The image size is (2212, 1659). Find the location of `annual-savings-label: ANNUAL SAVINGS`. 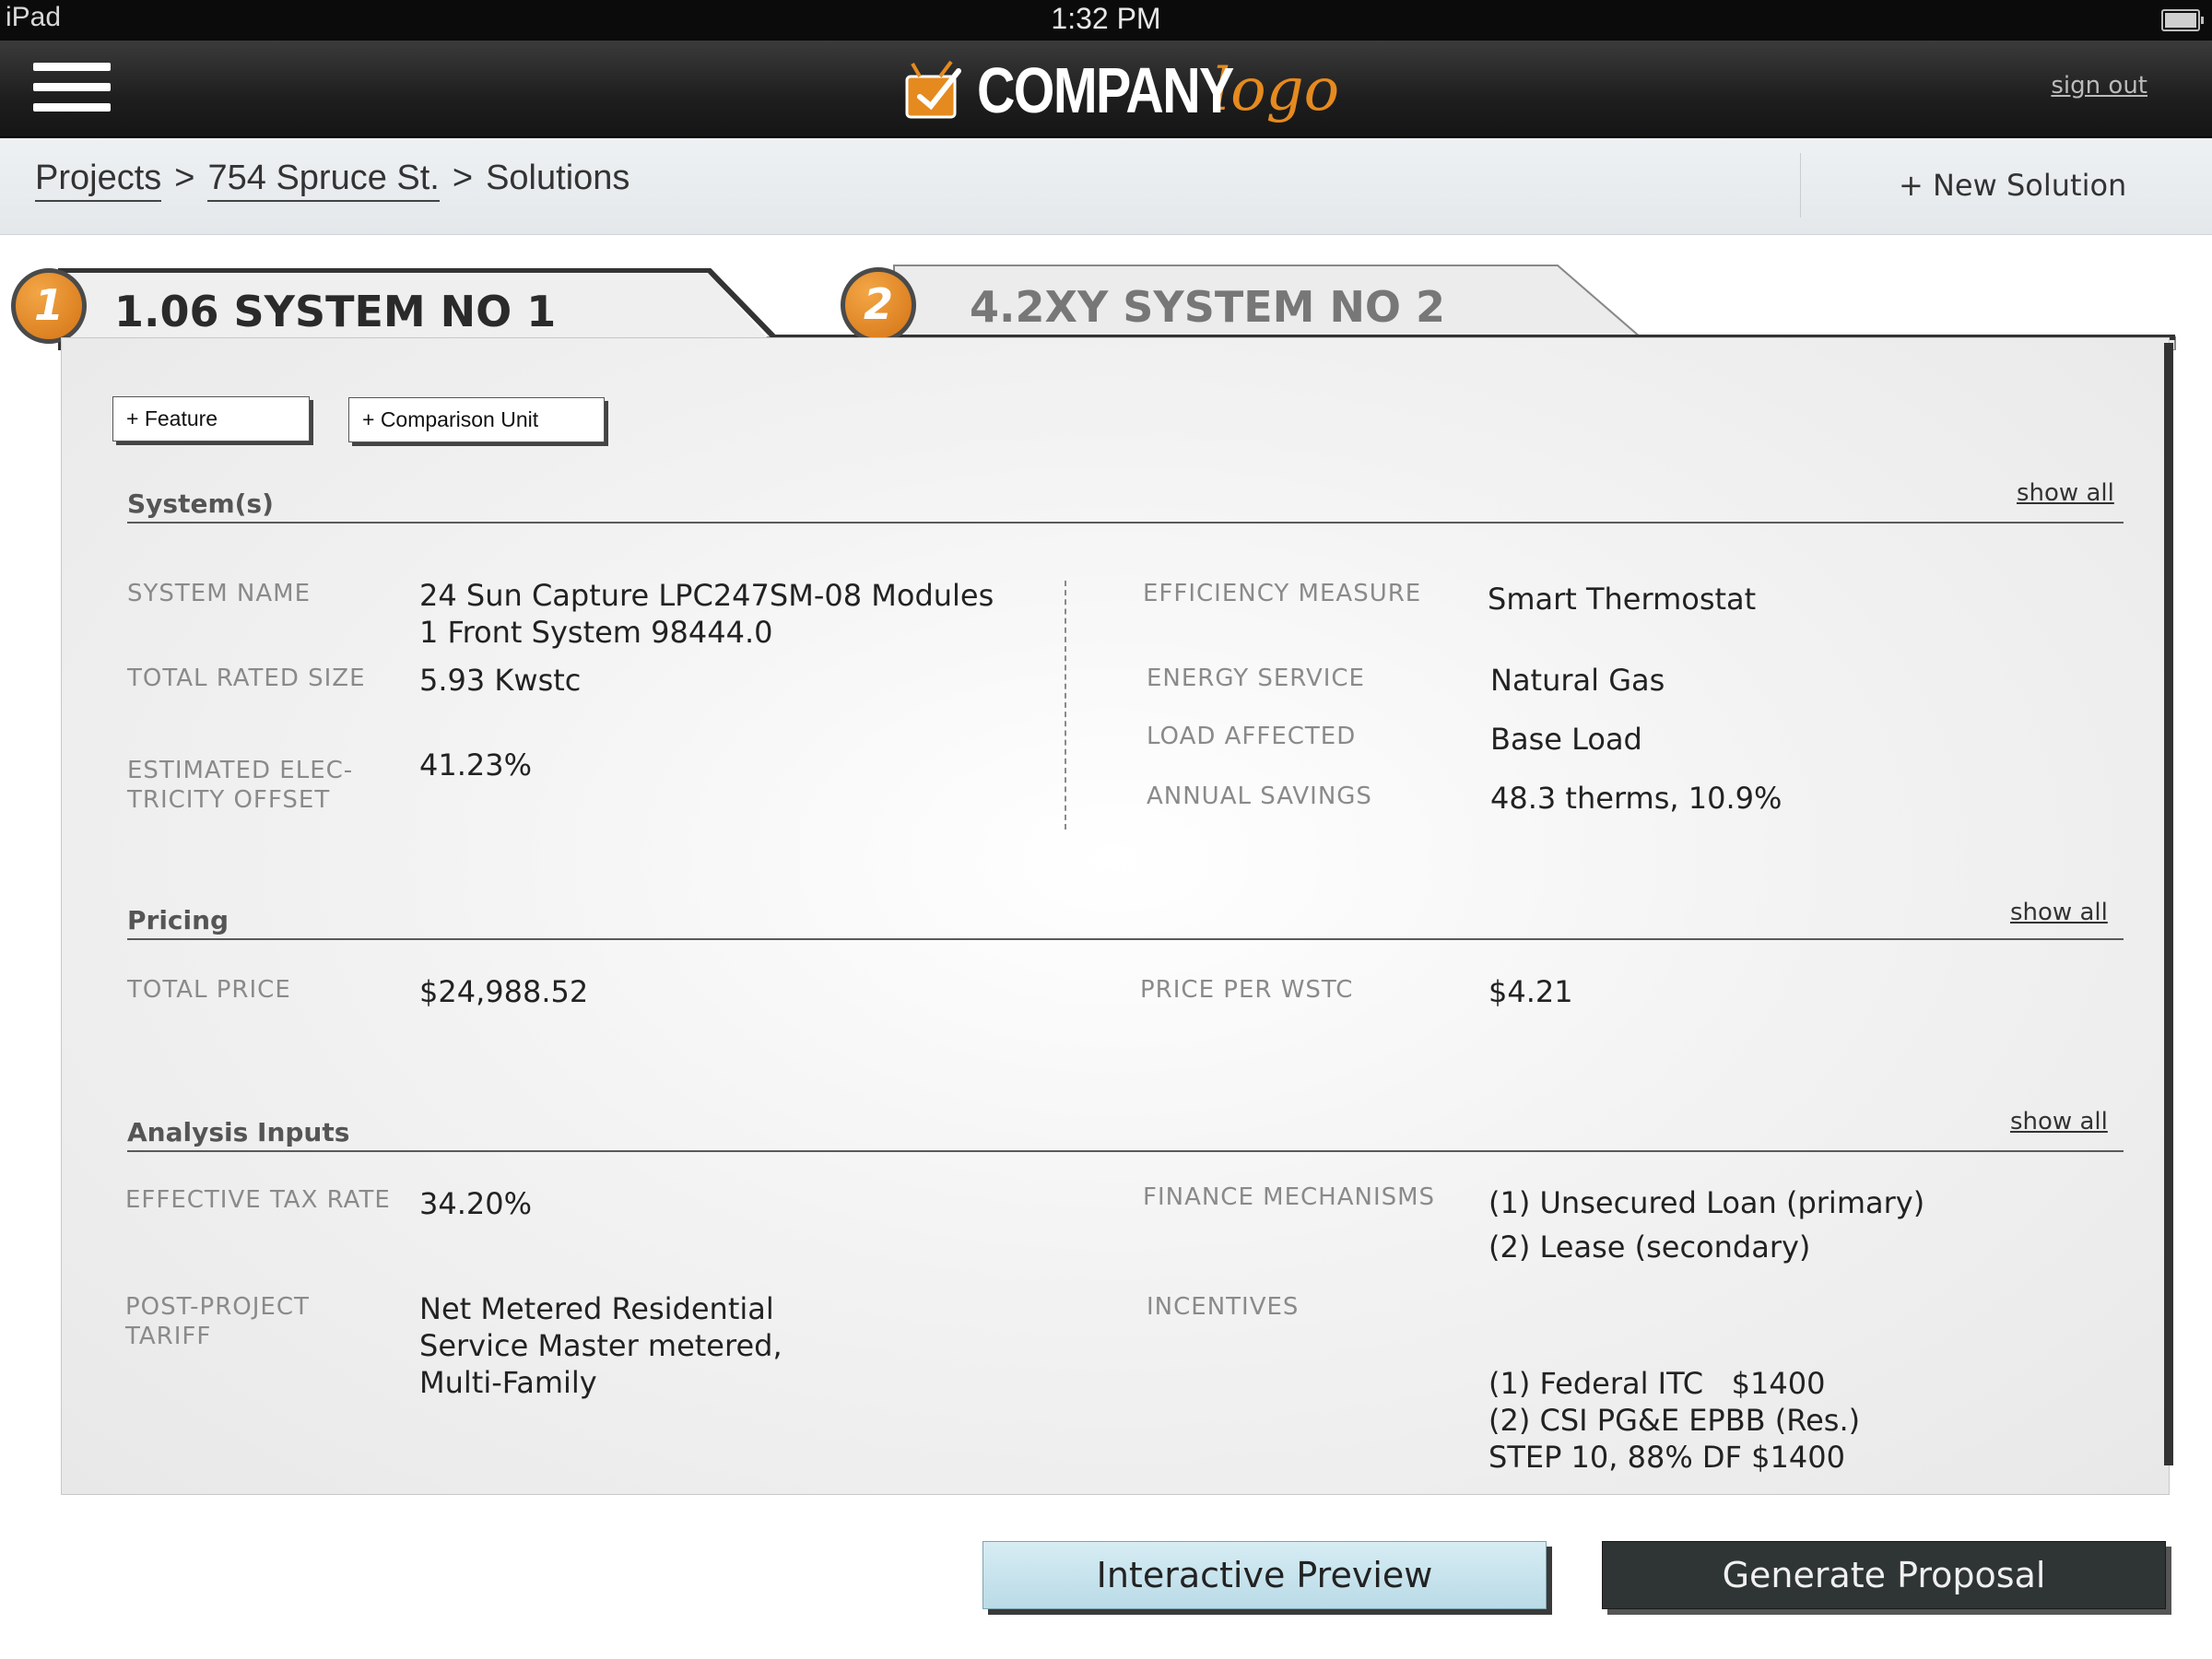

annual-savings-label: ANNUAL SAVINGS is located at coordinates (1259, 796).